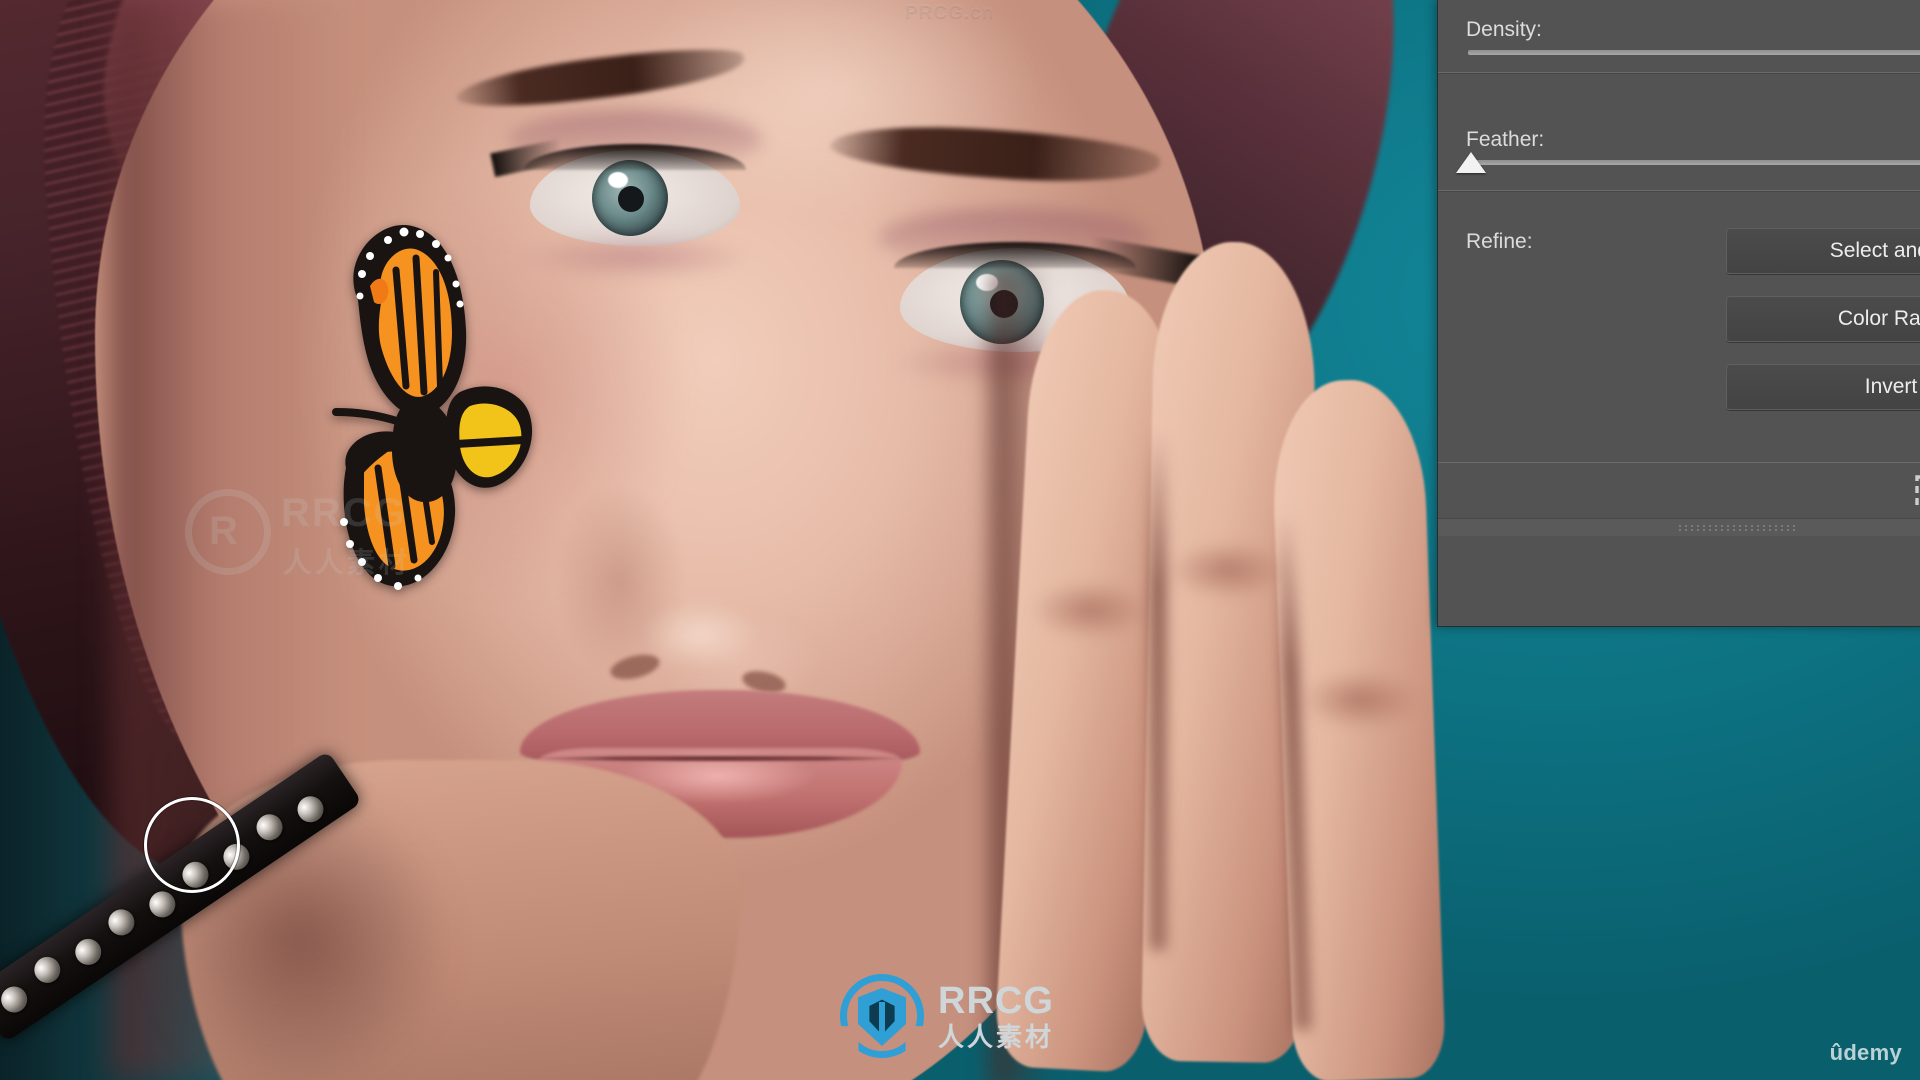 The image size is (1920, 1080). What do you see at coordinates (950, 12) in the screenshot?
I see `watermark-top: PRCG.cn` at bounding box center [950, 12].